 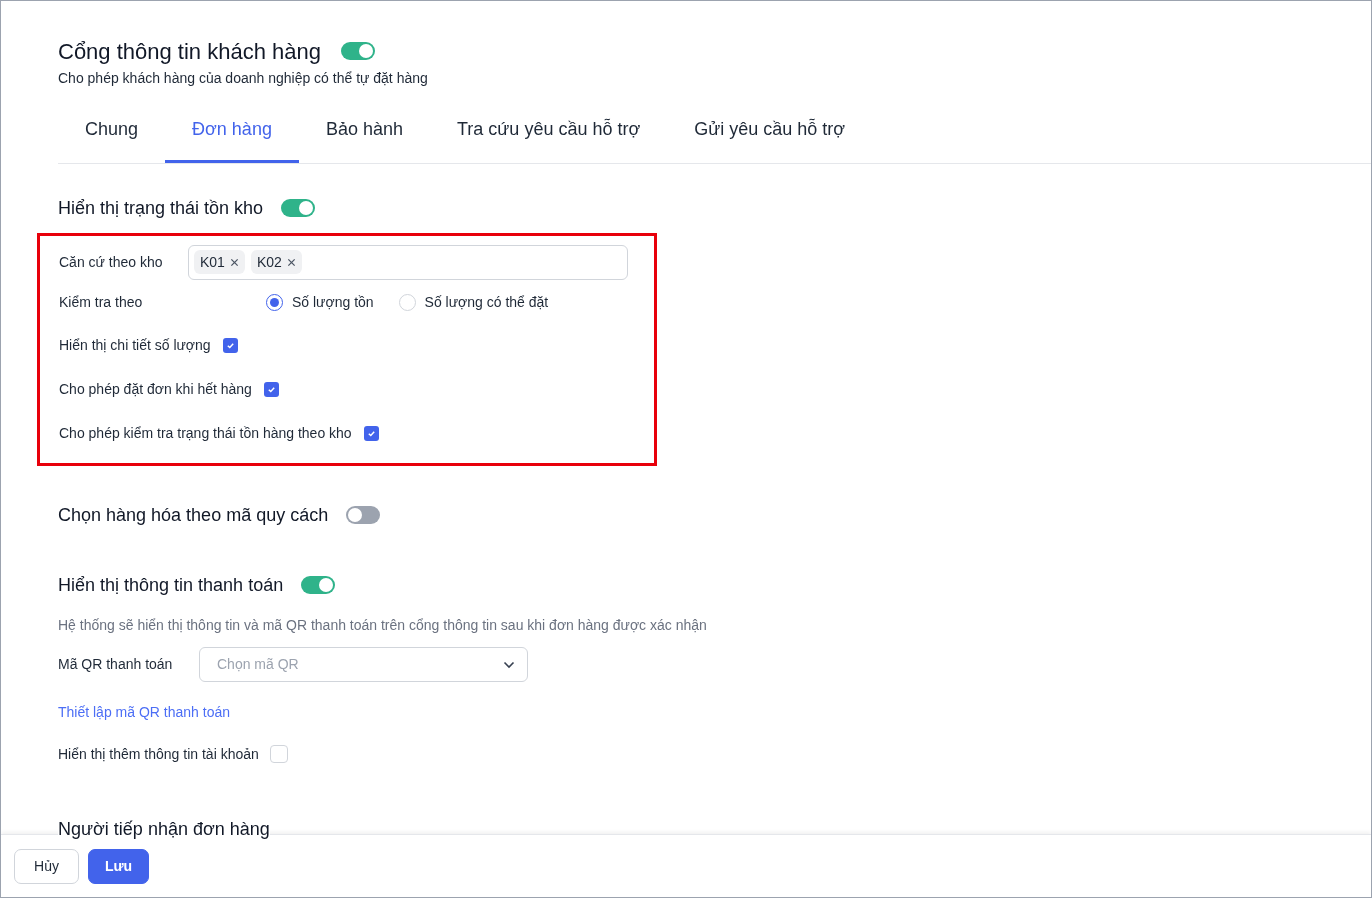 I want to click on cancel-button: Hủy, so click(x=46, y=866).